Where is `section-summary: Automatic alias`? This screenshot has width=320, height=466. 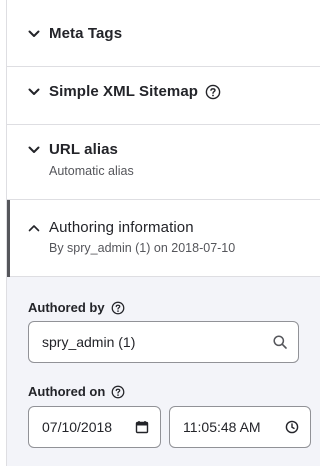
section-summary: Automatic alias is located at coordinates (91, 171).